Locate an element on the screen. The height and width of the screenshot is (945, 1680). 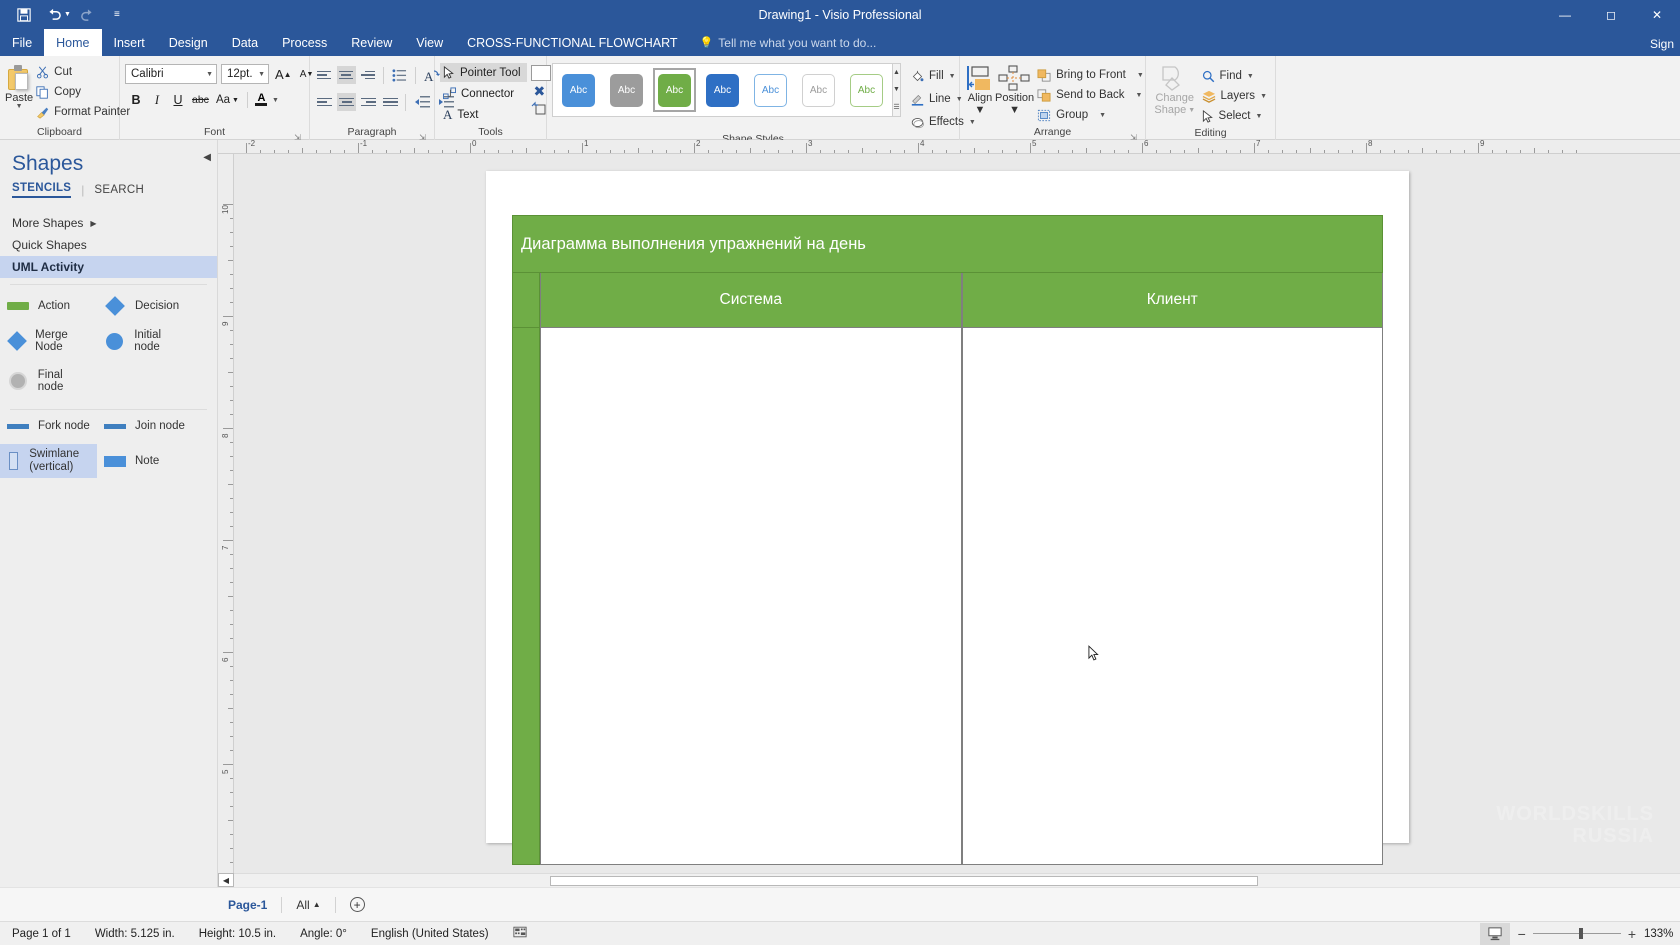
zoom-control: − + is located at coordinates (1577, 934).